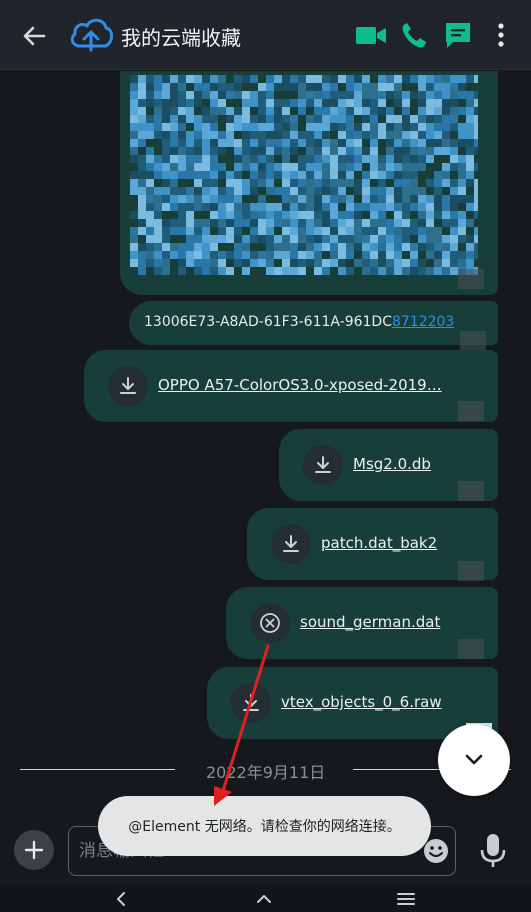 The height and width of the screenshot is (912, 531). I want to click on message-link: 8712203, so click(423, 322).